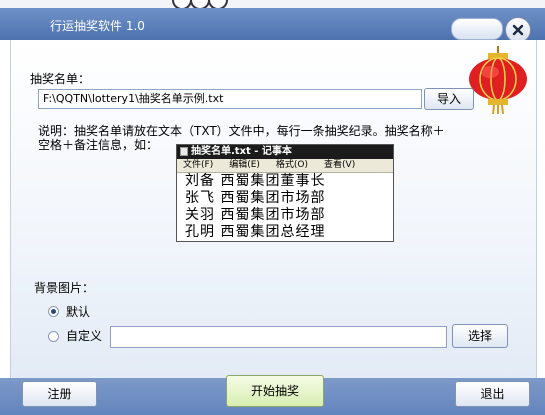 Image resolution: width=545 pixels, height=415 pixels. What do you see at coordinates (184, 151) in the screenshot?
I see `notepad-icon` at bounding box center [184, 151].